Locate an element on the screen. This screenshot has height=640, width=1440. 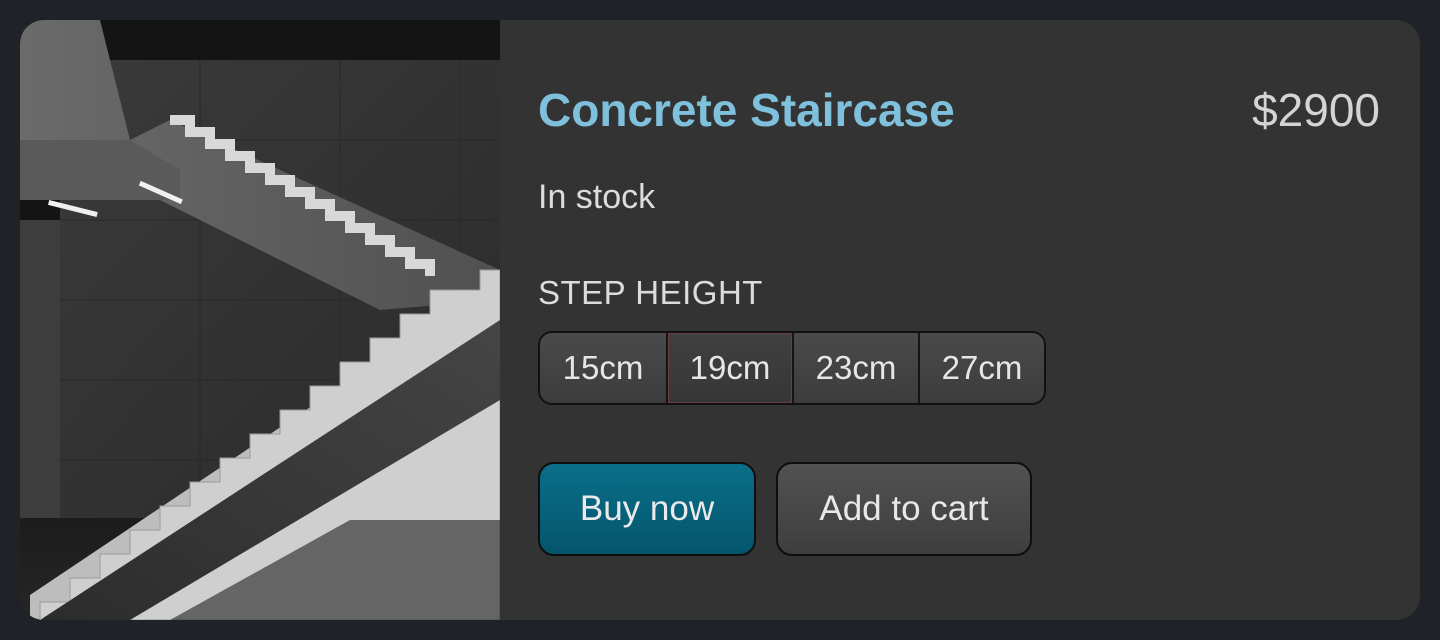
step-height-option-15cm: 15cm is located at coordinates (603, 368).